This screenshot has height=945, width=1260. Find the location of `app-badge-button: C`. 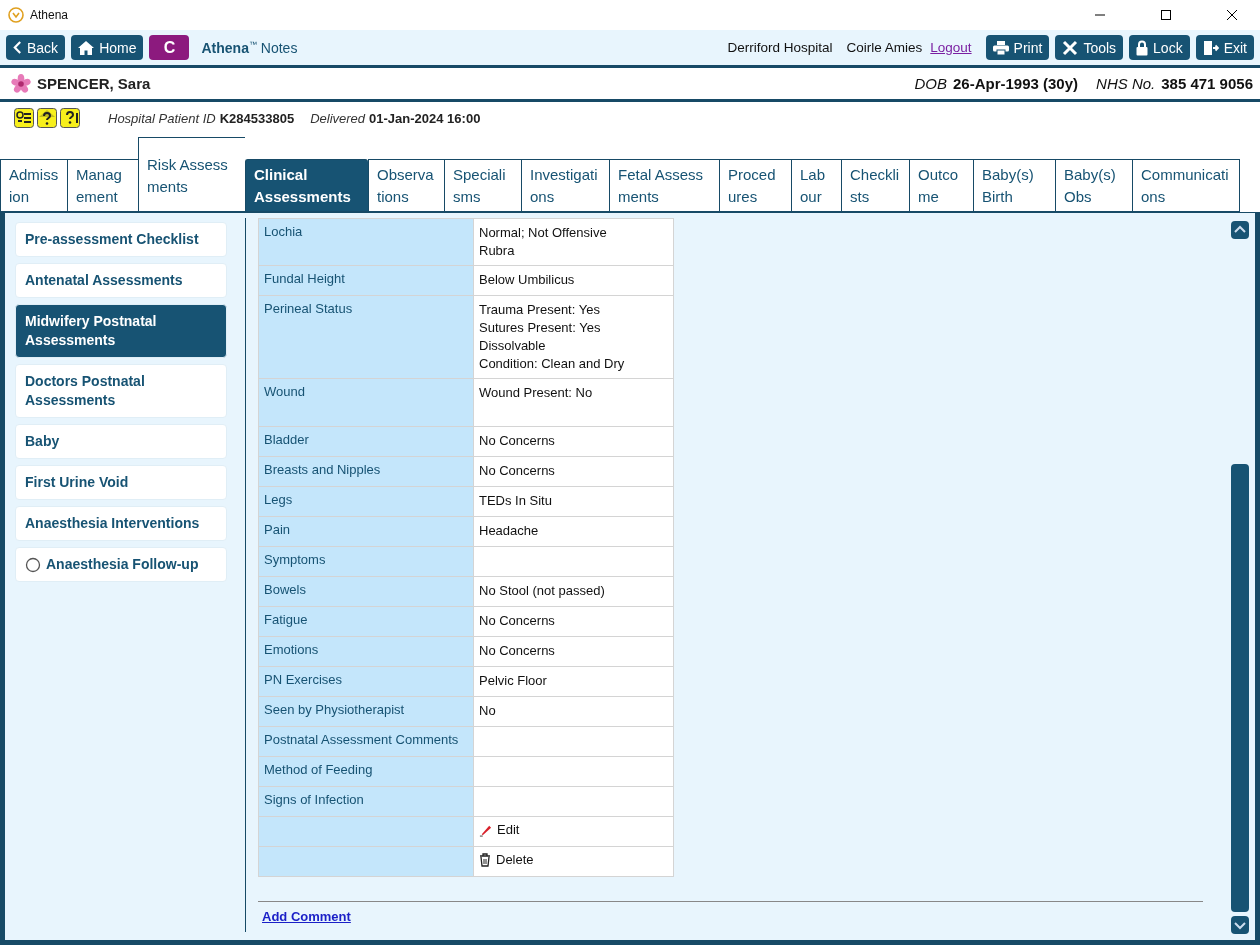

app-badge-button: C is located at coordinates (169, 47).